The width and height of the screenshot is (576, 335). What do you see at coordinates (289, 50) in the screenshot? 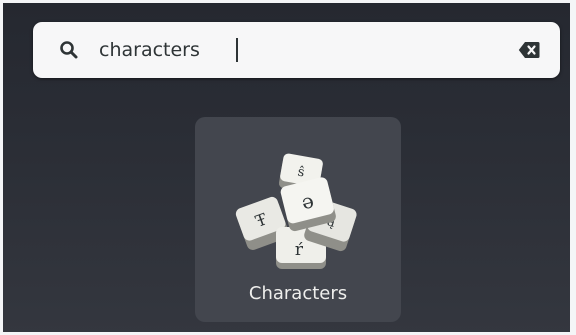
I see `search-input` at bounding box center [289, 50].